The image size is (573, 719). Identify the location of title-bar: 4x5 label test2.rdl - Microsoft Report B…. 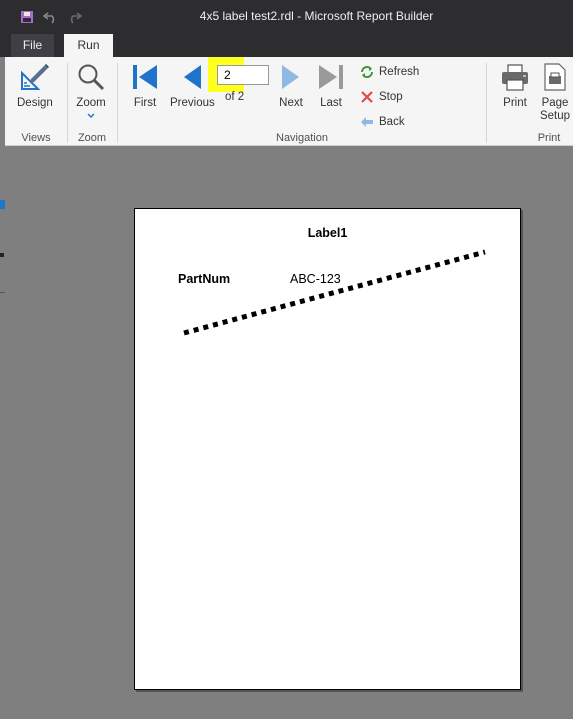
(286, 16).